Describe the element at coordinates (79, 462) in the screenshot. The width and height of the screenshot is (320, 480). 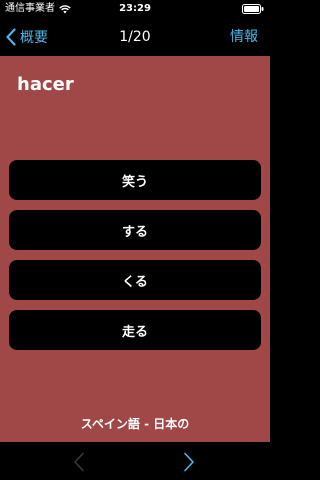
I see `chevron-left-icon` at that location.